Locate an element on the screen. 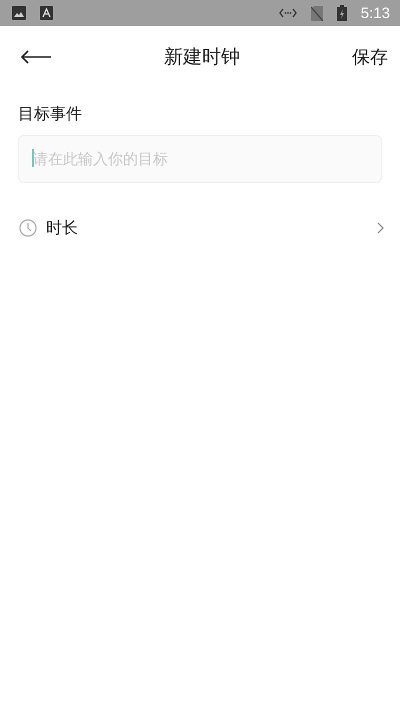  battery-icon is located at coordinates (341, 13).